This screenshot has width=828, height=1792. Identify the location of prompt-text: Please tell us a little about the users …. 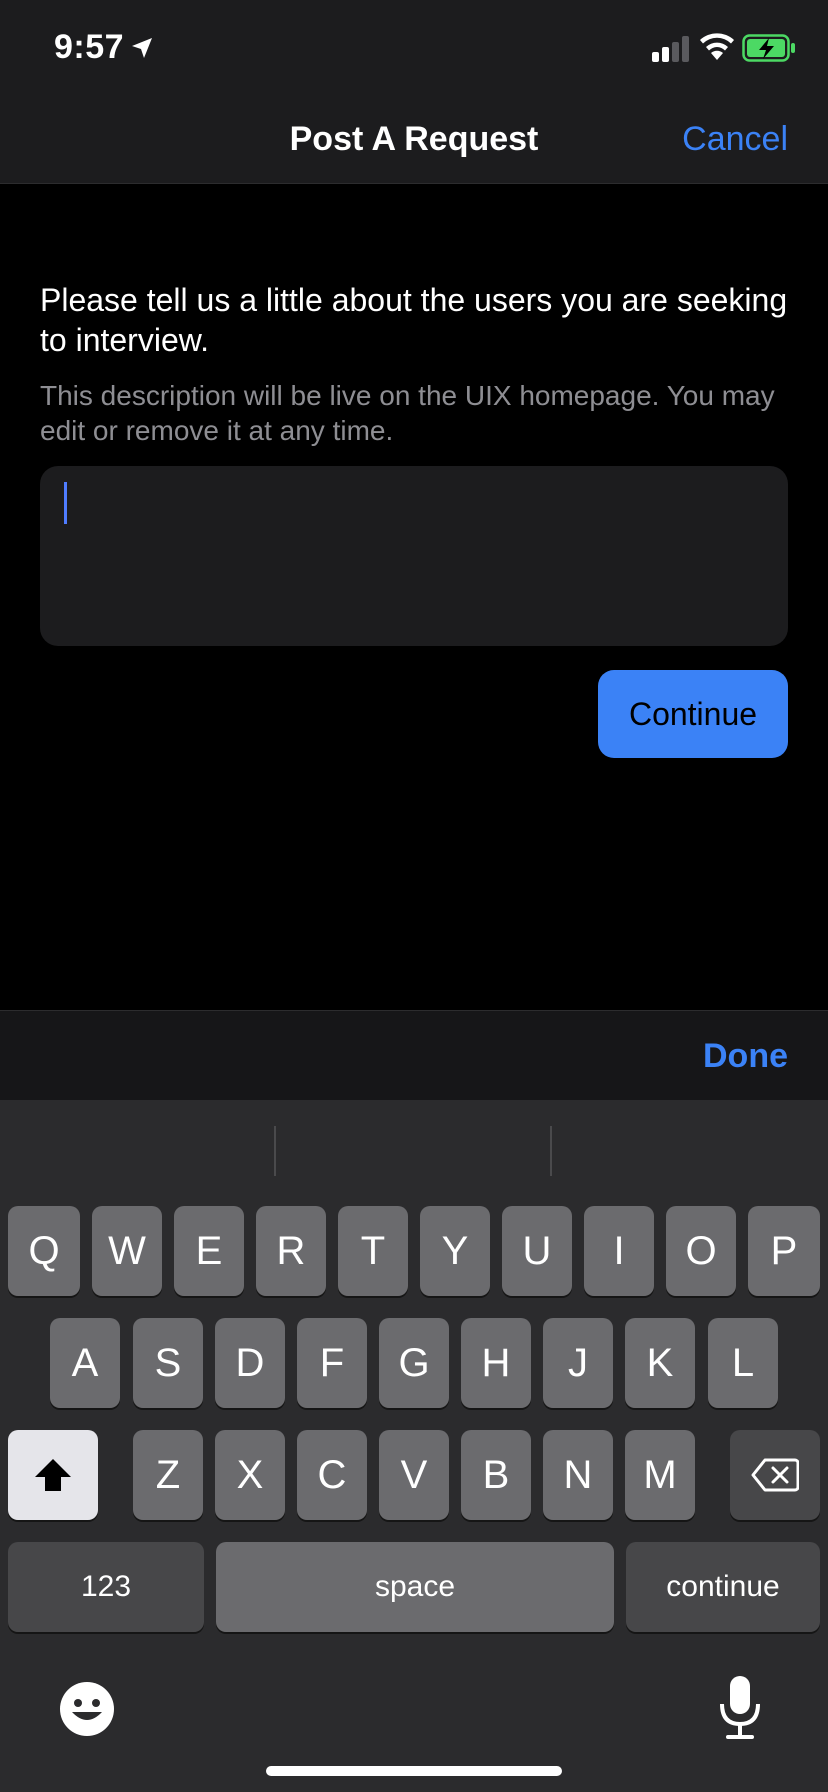
(414, 320).